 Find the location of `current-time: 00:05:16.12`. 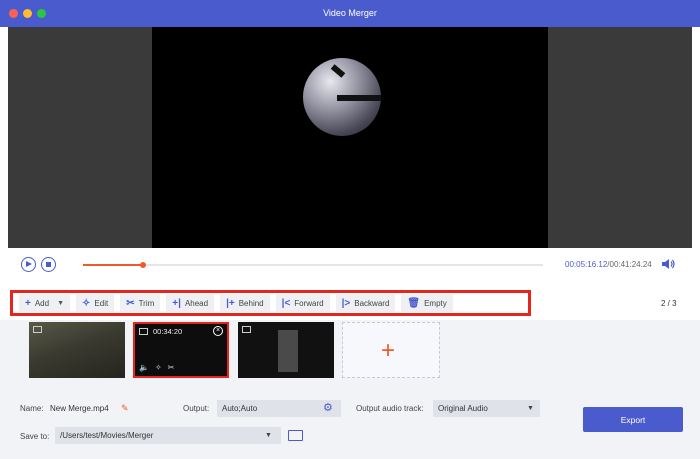

current-time: 00:05:16.12 is located at coordinates (586, 264).